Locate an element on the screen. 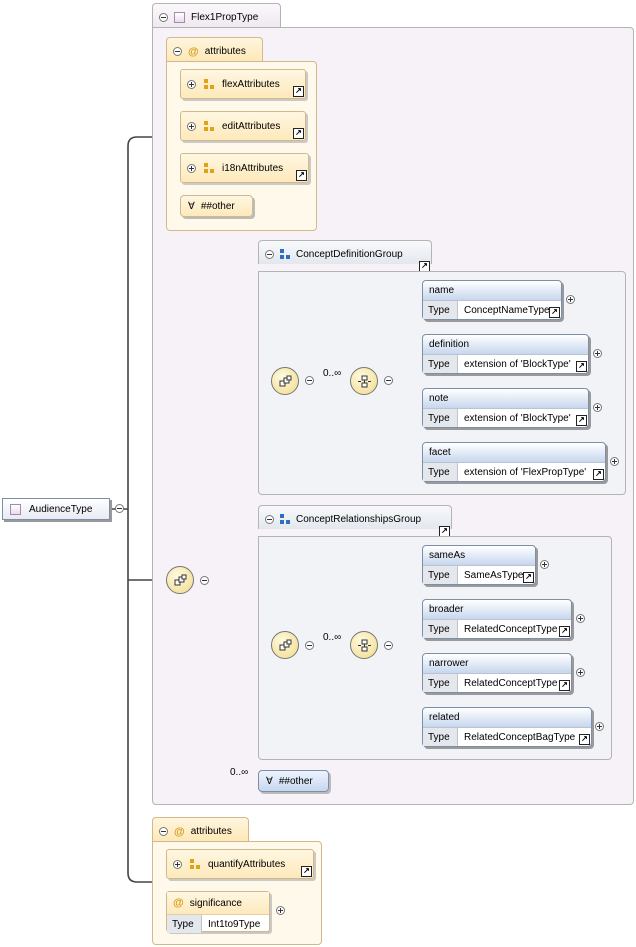 This screenshot has width=636, height=947. element-name: name Type ConceptNameType ↗ is located at coordinates (492, 300).